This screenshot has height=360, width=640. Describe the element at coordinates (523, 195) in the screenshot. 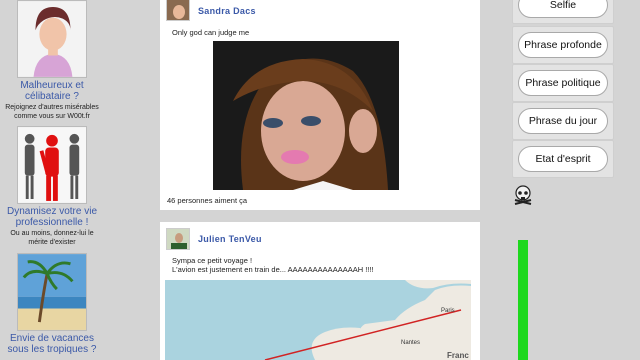

I see `skull-icon` at that location.